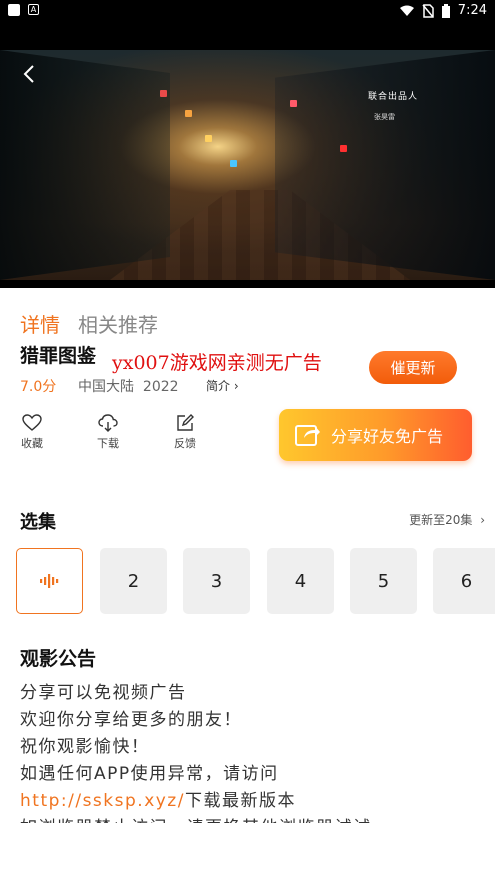  Describe the element at coordinates (58, 659) in the screenshot. I see `notice-title: 观影公告` at that location.